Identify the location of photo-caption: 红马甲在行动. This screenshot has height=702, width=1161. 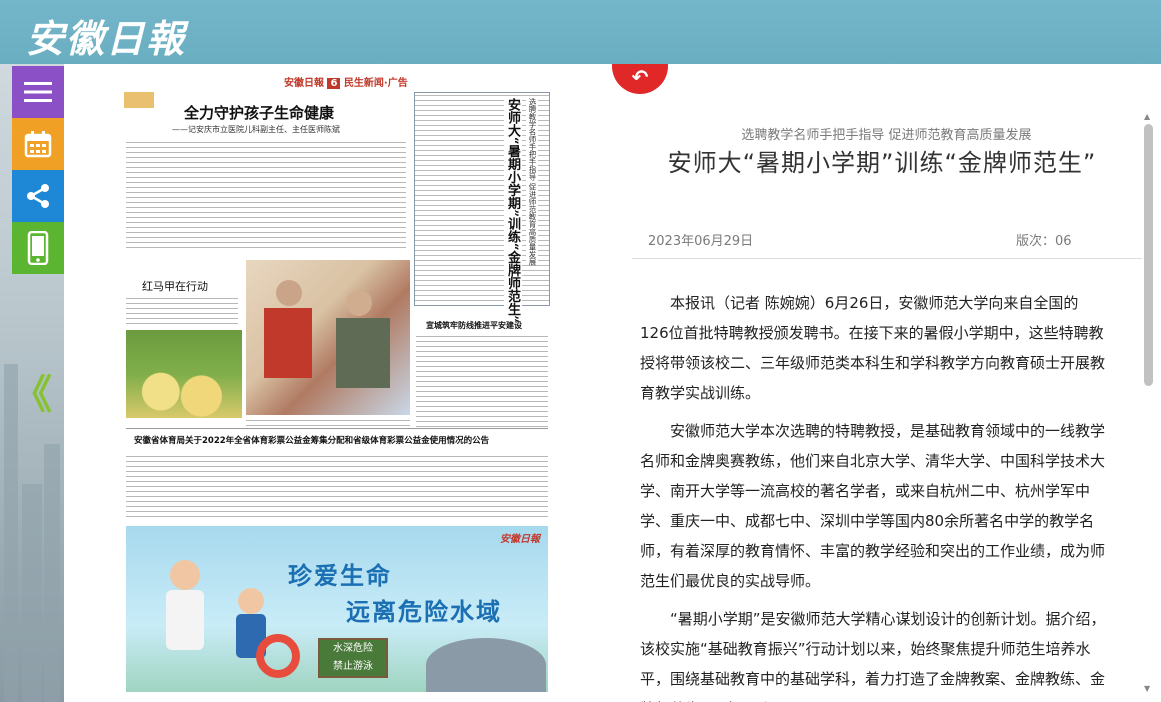
(175, 286).